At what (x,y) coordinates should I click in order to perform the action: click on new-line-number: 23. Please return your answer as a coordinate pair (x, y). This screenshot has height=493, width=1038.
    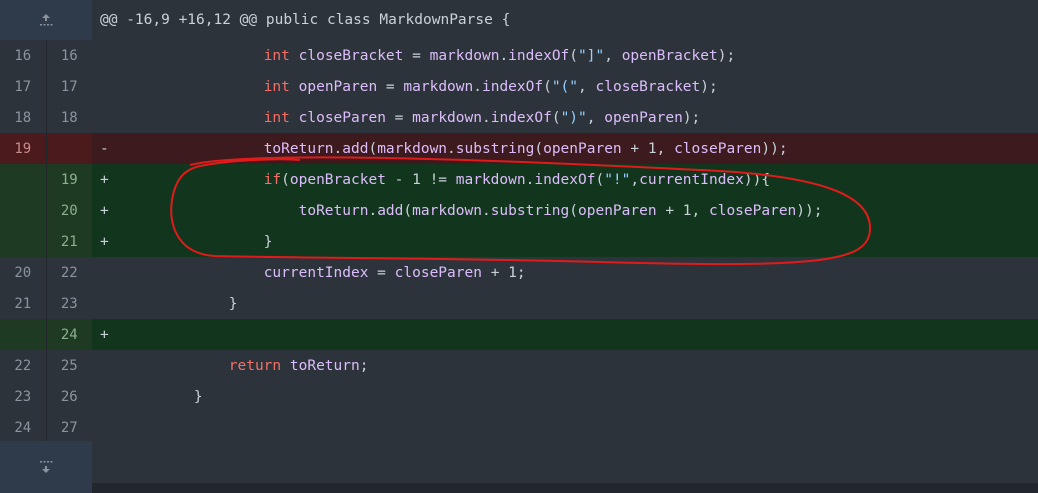
    Looking at the image, I should click on (70, 303).